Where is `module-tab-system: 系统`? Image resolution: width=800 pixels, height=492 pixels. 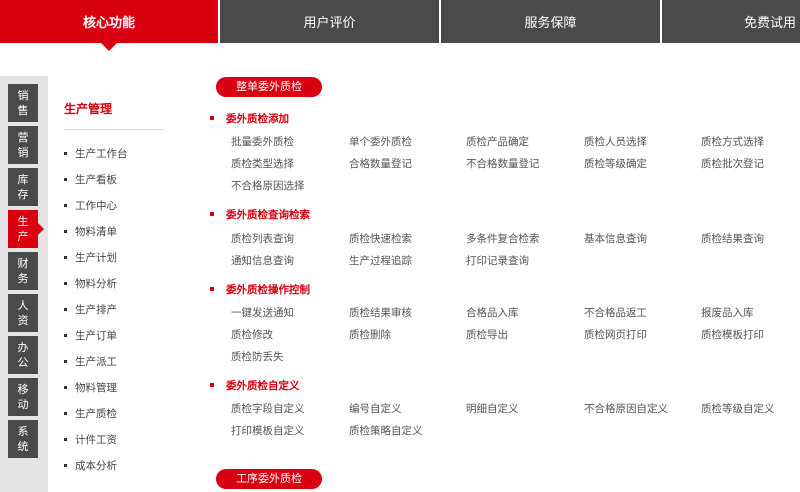 module-tab-system: 系统 is located at coordinates (23, 439).